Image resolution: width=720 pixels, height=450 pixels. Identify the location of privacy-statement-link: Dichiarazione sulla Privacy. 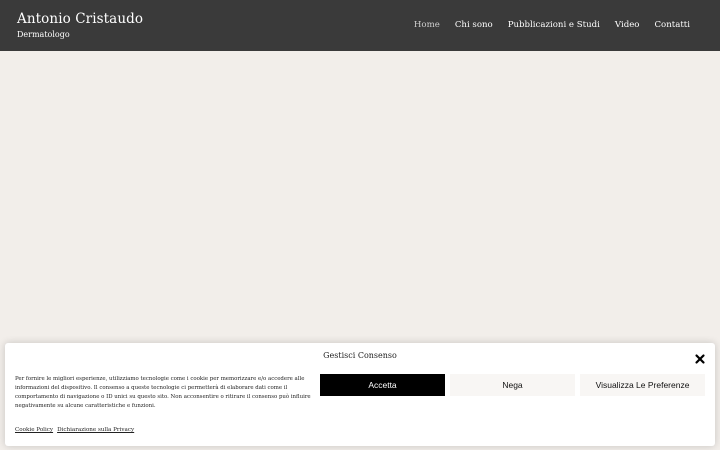
(95, 430).